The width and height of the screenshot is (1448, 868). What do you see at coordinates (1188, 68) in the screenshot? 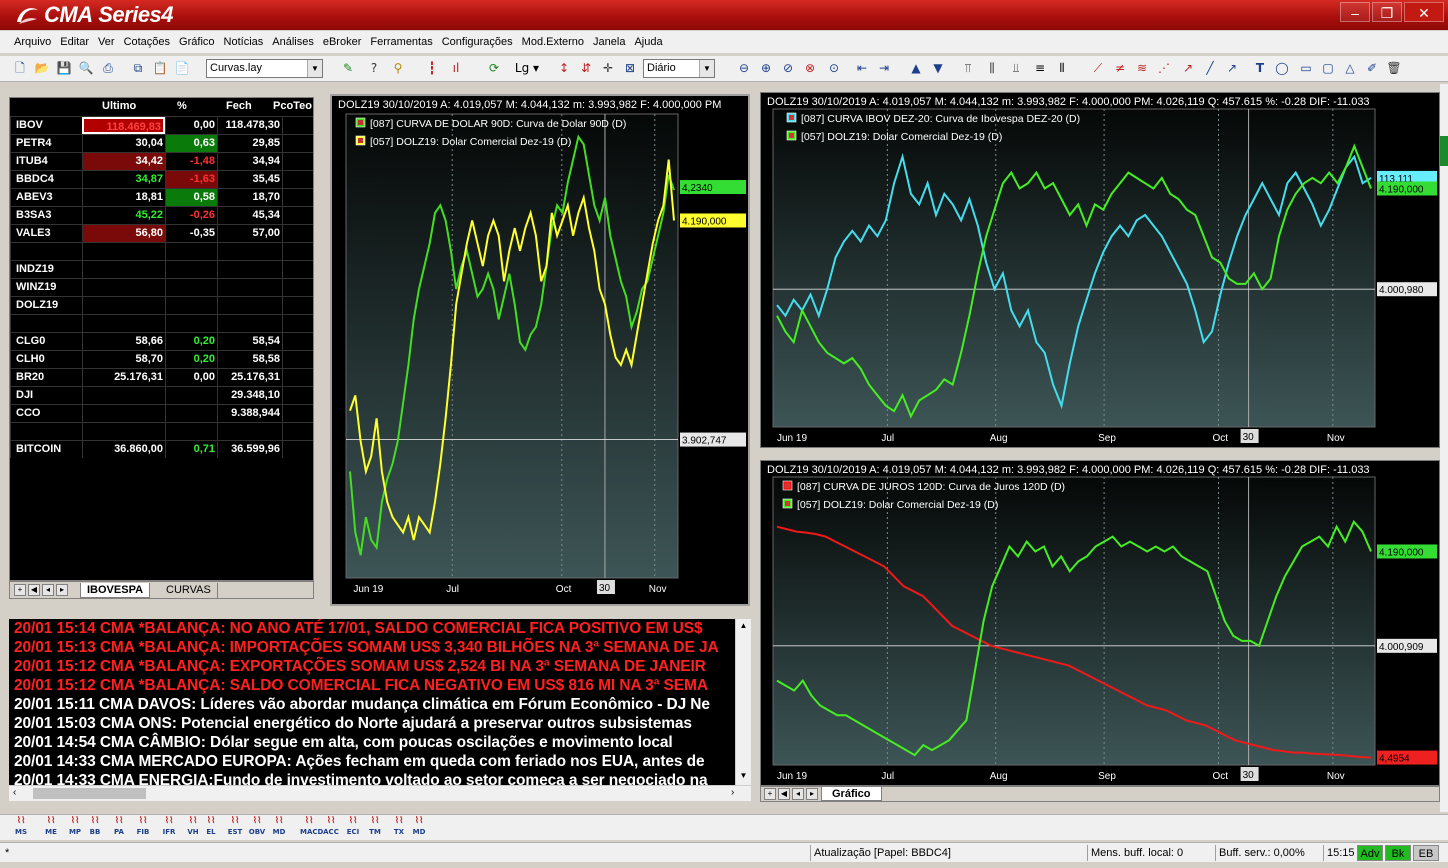
I see `arrow-line-icon: ↗` at bounding box center [1188, 68].